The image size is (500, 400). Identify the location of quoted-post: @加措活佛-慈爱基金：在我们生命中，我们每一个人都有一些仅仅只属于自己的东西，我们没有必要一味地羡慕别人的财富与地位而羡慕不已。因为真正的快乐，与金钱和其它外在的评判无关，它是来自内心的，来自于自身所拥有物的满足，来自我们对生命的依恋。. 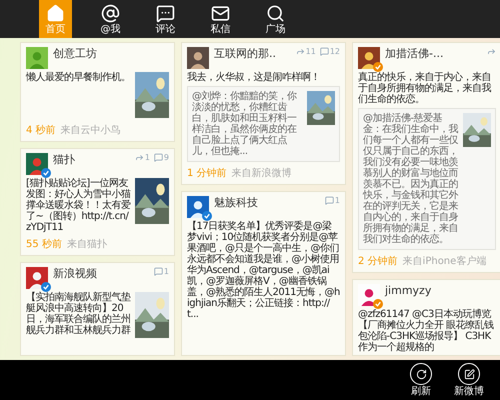
(427, 179).